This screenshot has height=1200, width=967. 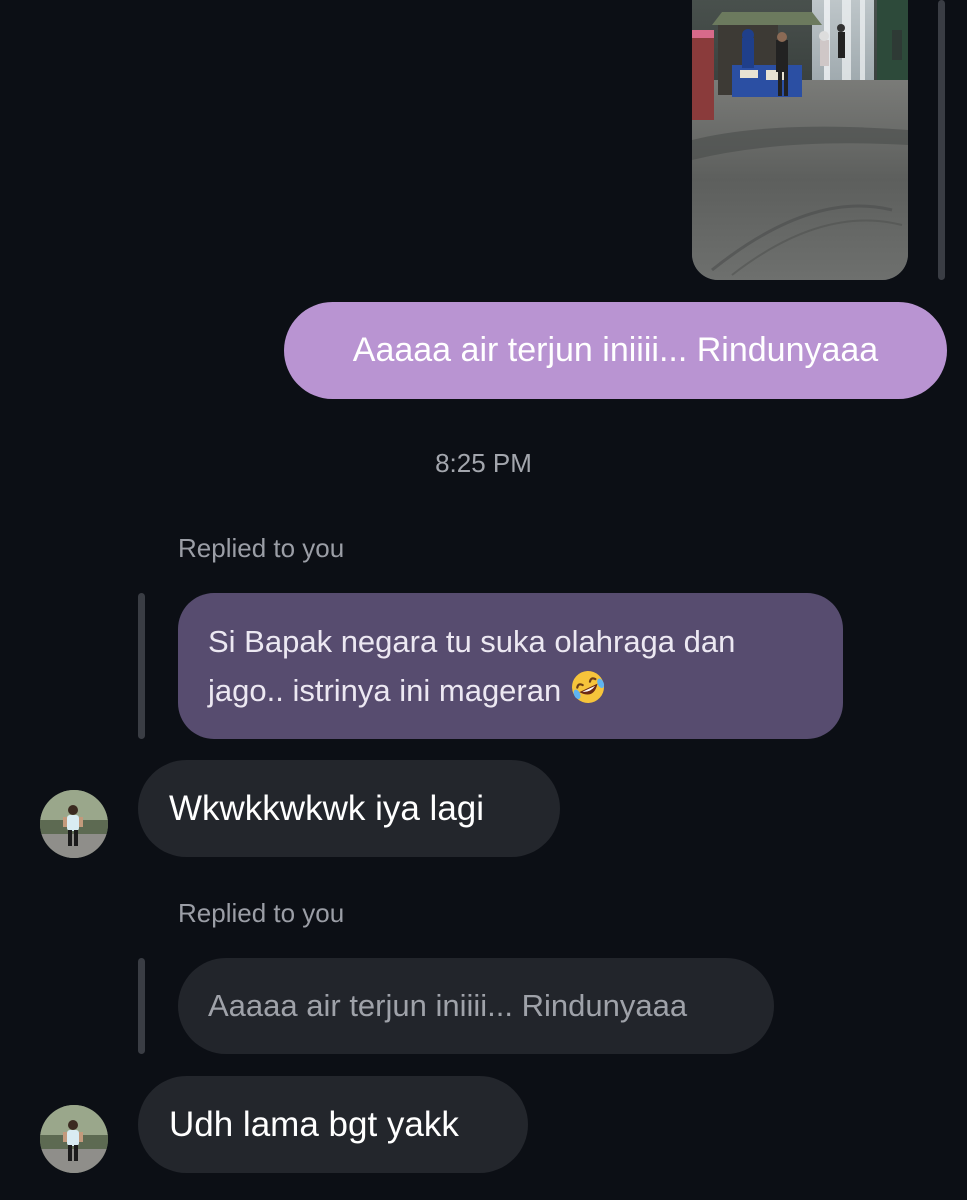 I want to click on waterfall-photo-image, so click(x=800, y=140).